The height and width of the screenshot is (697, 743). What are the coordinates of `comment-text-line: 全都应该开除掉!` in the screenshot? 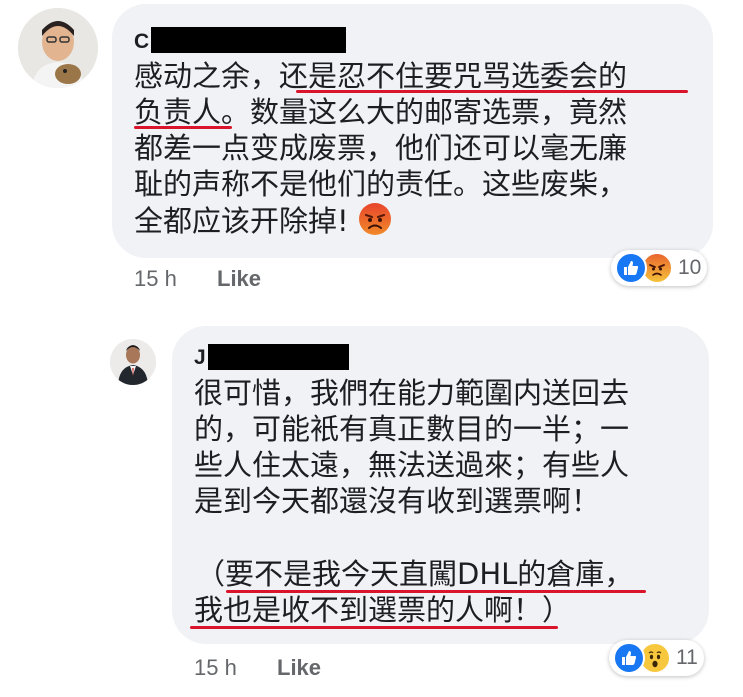 It's located at (263, 223).